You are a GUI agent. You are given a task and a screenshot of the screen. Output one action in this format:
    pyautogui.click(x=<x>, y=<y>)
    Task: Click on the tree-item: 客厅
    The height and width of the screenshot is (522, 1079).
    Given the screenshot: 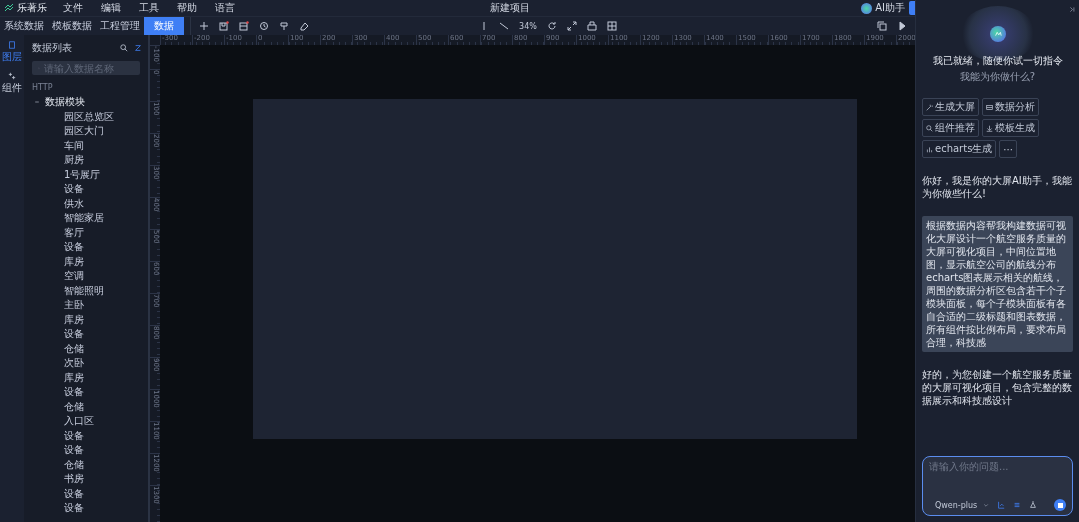 What is the action you would take?
    pyautogui.click(x=86, y=232)
    